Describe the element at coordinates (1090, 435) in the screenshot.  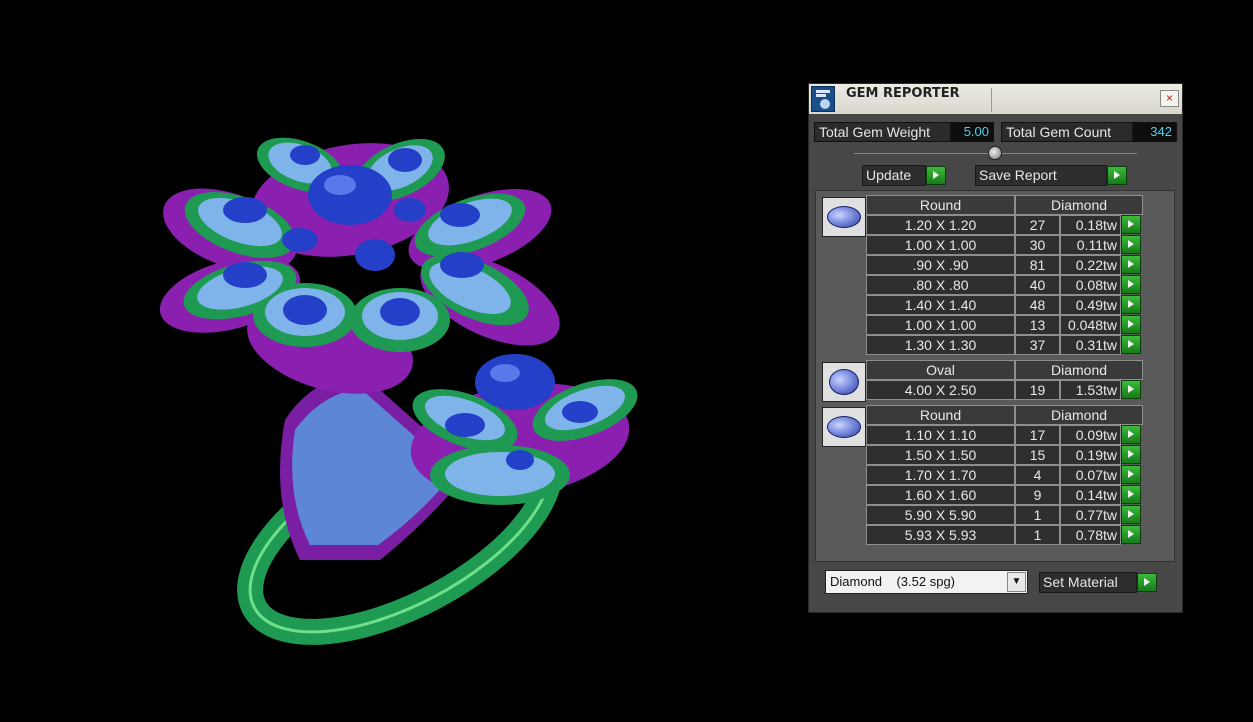
I see `gem-weight-cell: 0.09tw` at that location.